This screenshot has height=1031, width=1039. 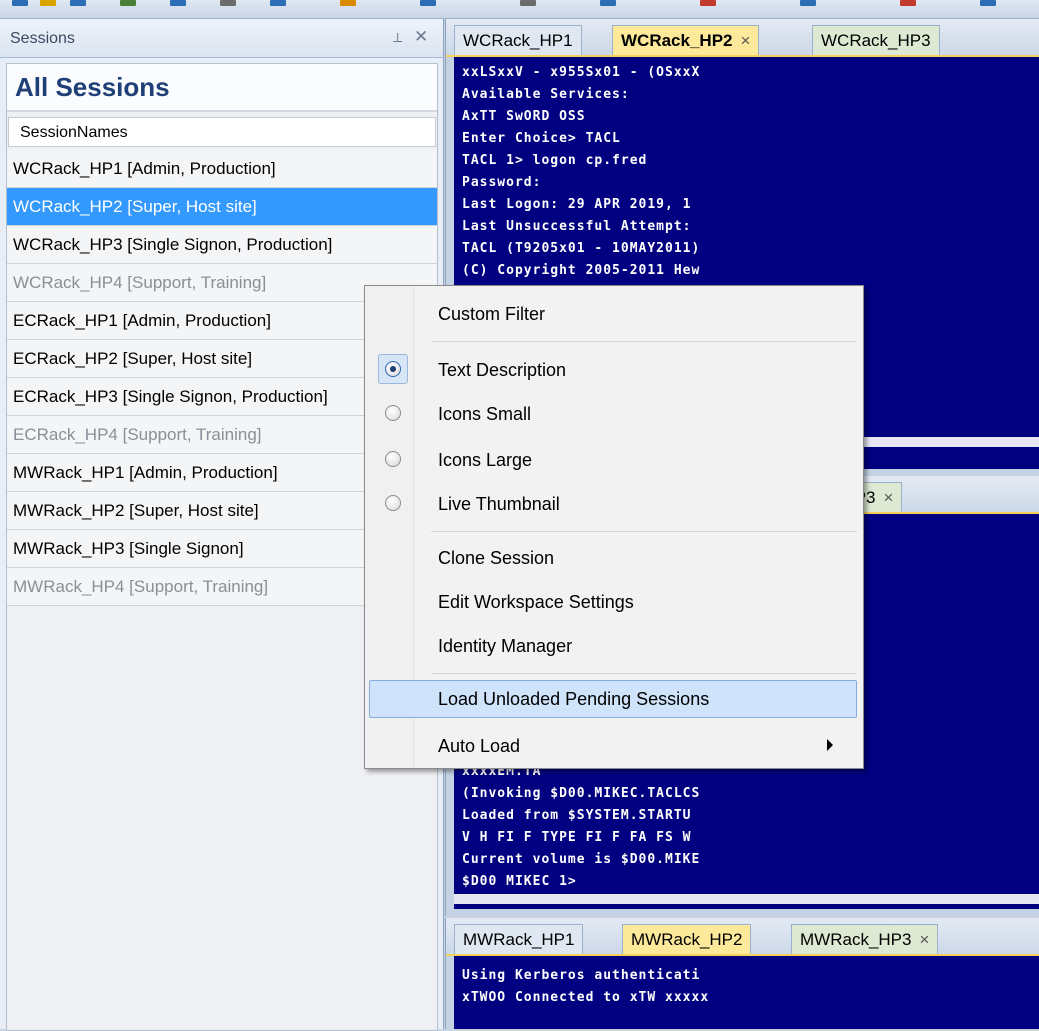 I want to click on terminal-line: V H FI F TYPE FI F FA FS W, so click(x=577, y=837).